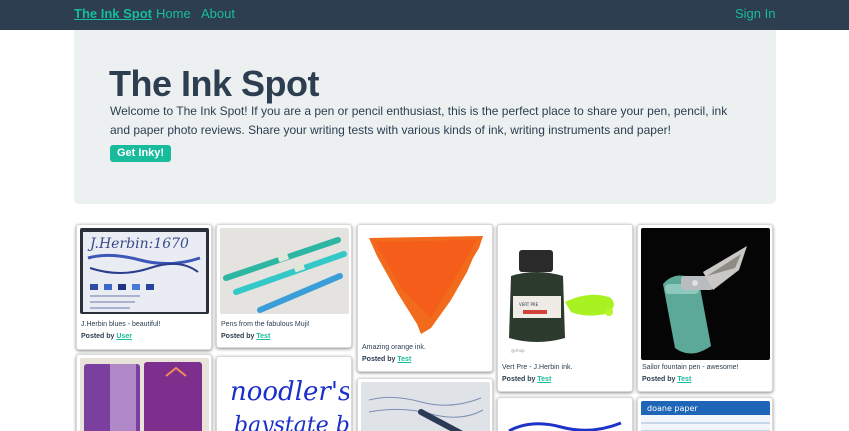 The height and width of the screenshot is (431, 849). I want to click on photo-card: Amazing orange ink. Posted by Test, so click(425, 298).